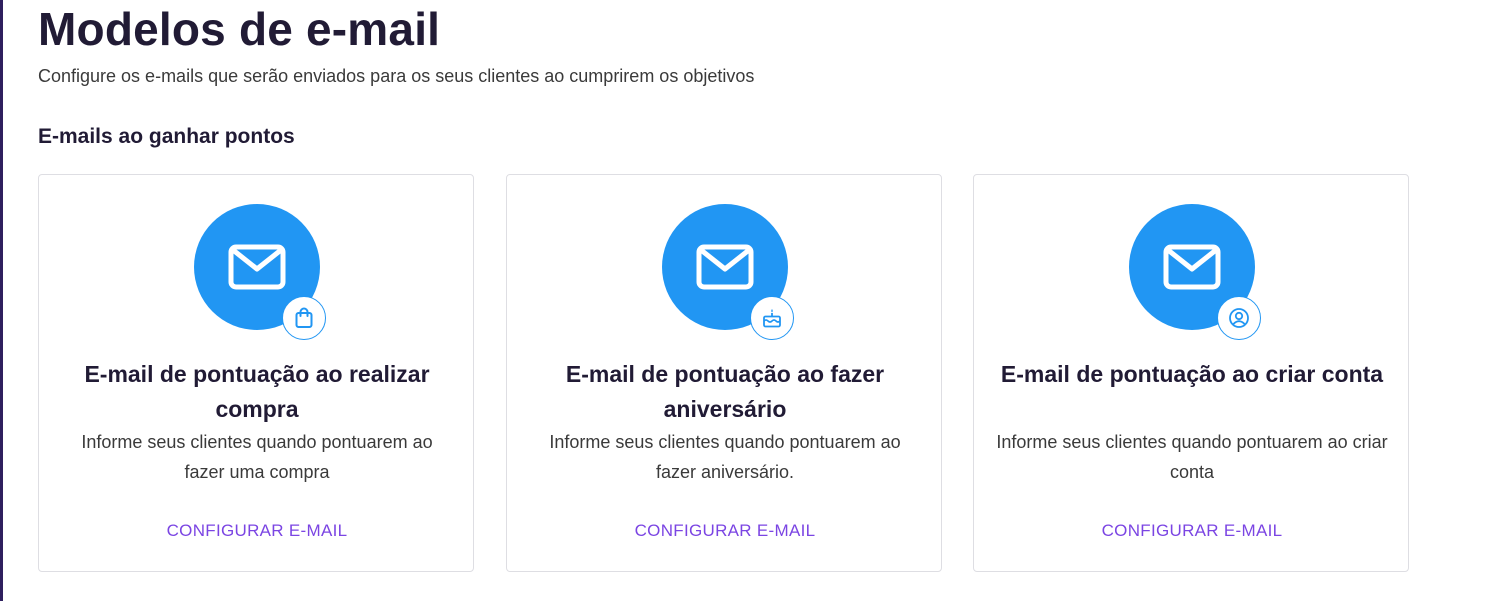 The image size is (1503, 601). I want to click on page-title: Modelos de e-mail, so click(239, 29).